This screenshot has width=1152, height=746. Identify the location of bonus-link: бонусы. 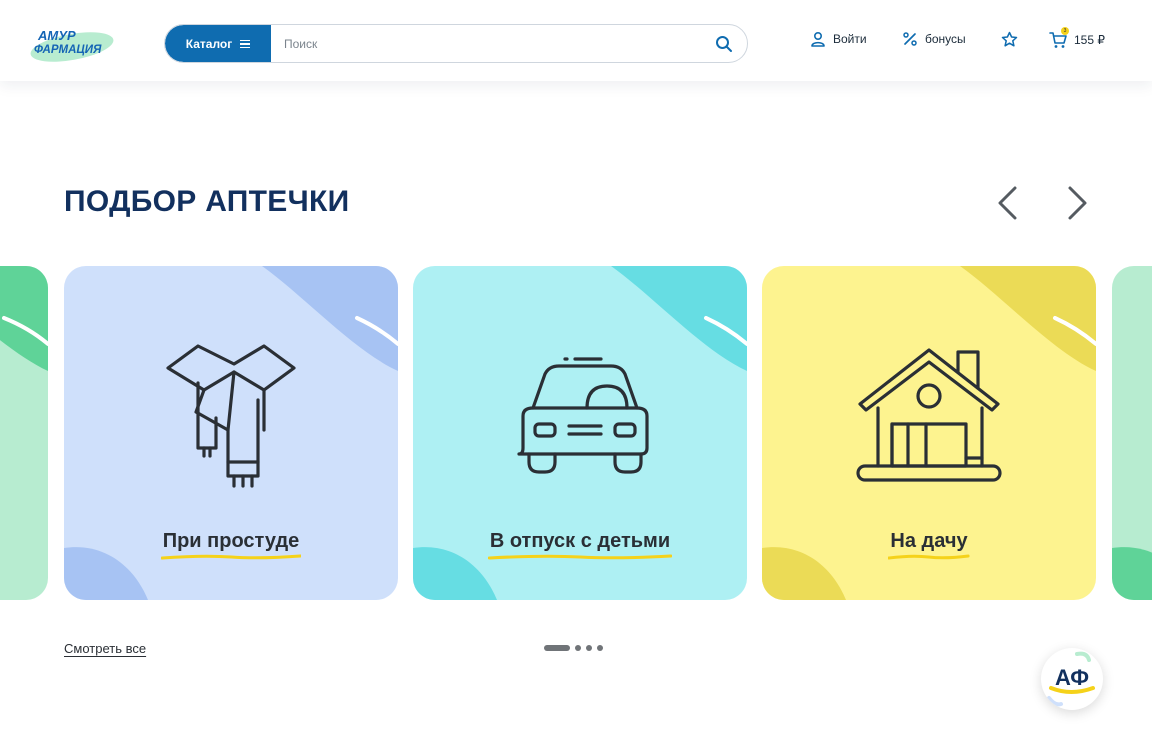
(934, 39).